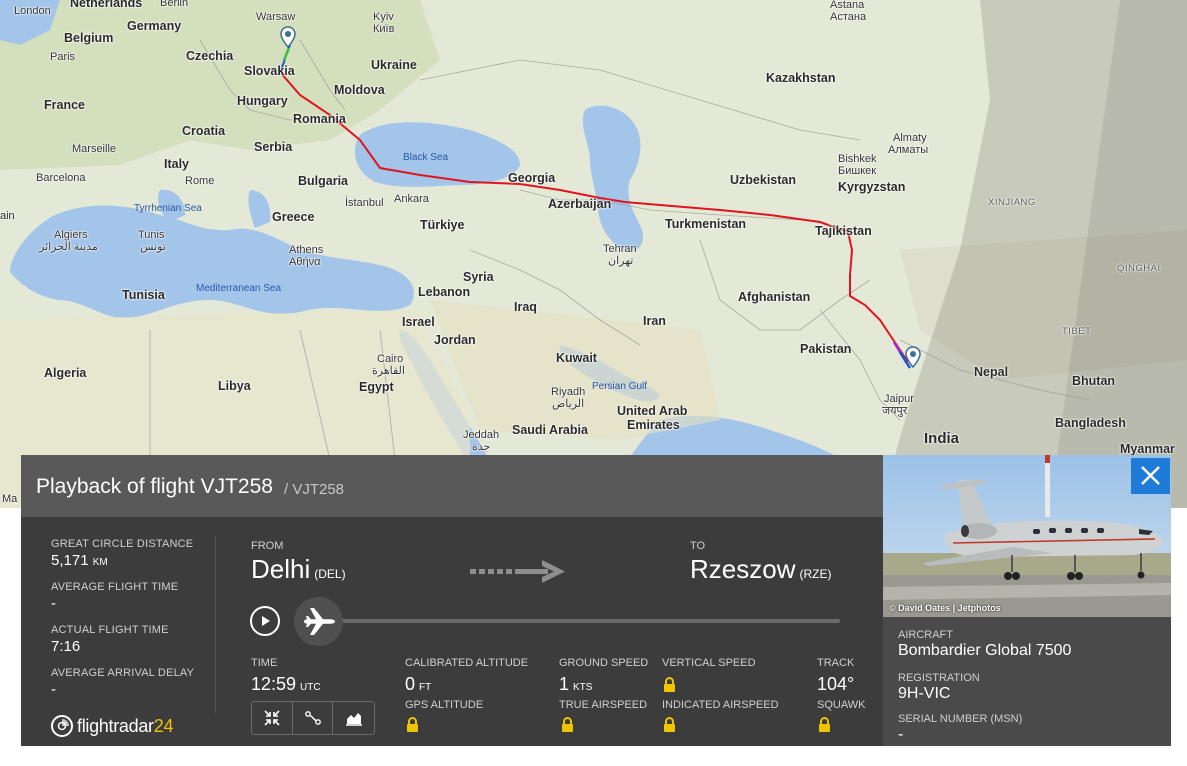 Image resolution: width=1187 pixels, height=766 pixels. I want to click on serial-number-value: -, so click(901, 734).